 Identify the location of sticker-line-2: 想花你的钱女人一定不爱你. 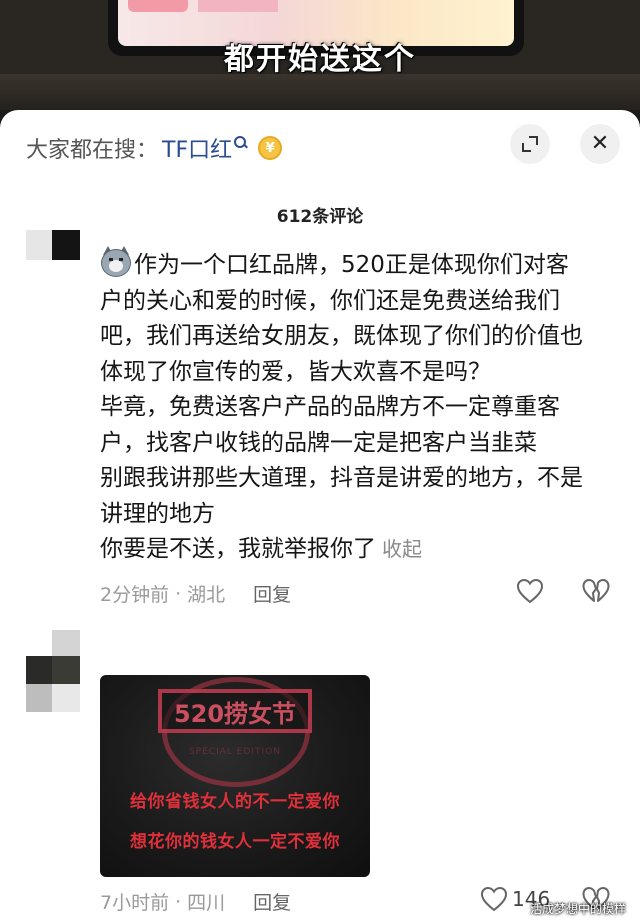
(235, 842).